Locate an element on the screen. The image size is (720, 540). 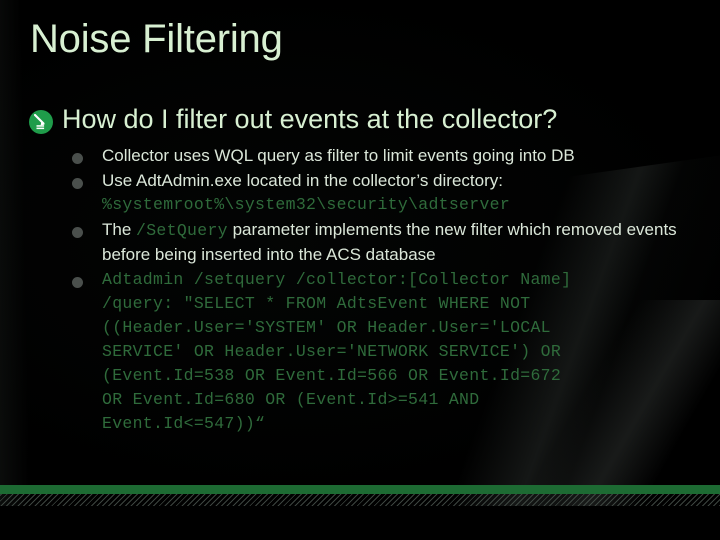
slide-title: Noise Filtering is located at coordinates (156, 39).